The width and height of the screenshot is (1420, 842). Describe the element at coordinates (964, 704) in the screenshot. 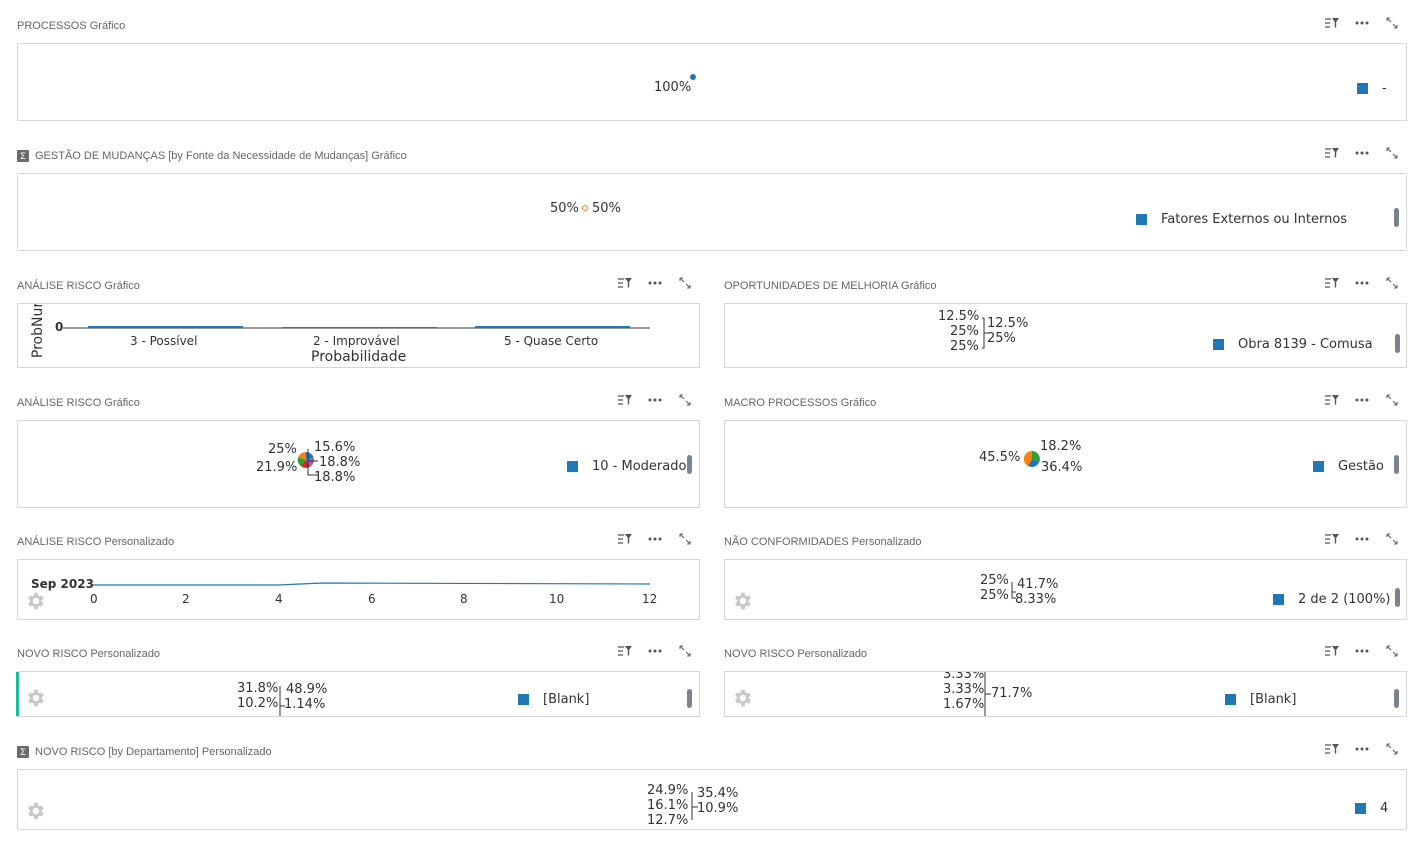

I see `data-label: 1.67%` at that location.